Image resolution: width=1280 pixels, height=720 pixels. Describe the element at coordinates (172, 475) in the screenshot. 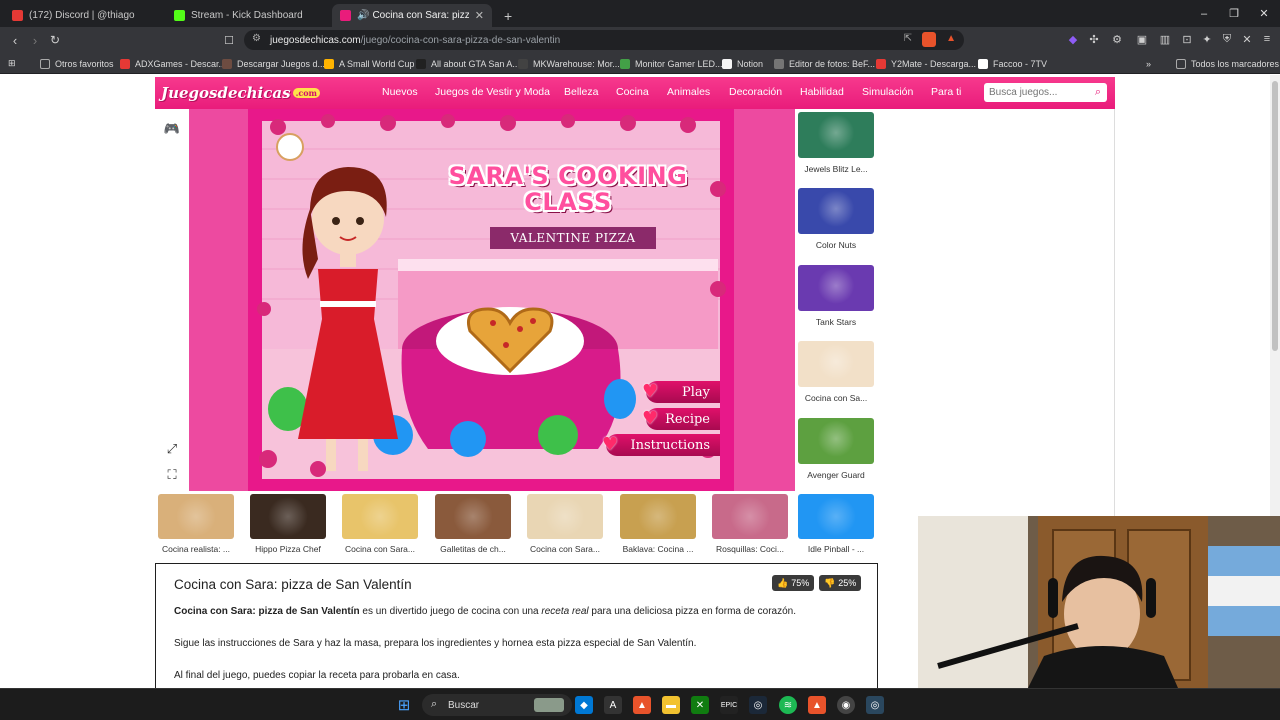

I see `fullscreen-icon: ⛶` at that location.